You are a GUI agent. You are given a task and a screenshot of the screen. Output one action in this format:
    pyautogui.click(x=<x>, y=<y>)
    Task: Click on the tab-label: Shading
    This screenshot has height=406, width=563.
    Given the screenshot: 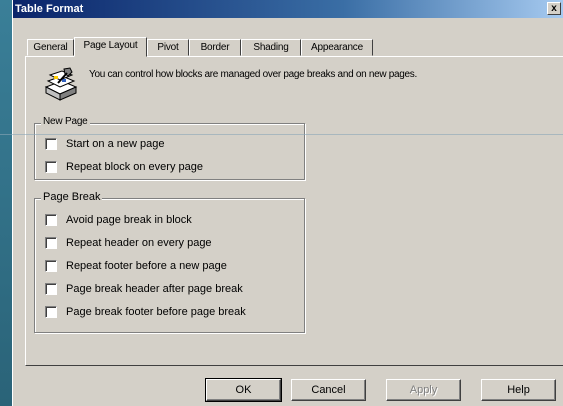 What is the action you would take?
    pyautogui.click(x=271, y=47)
    